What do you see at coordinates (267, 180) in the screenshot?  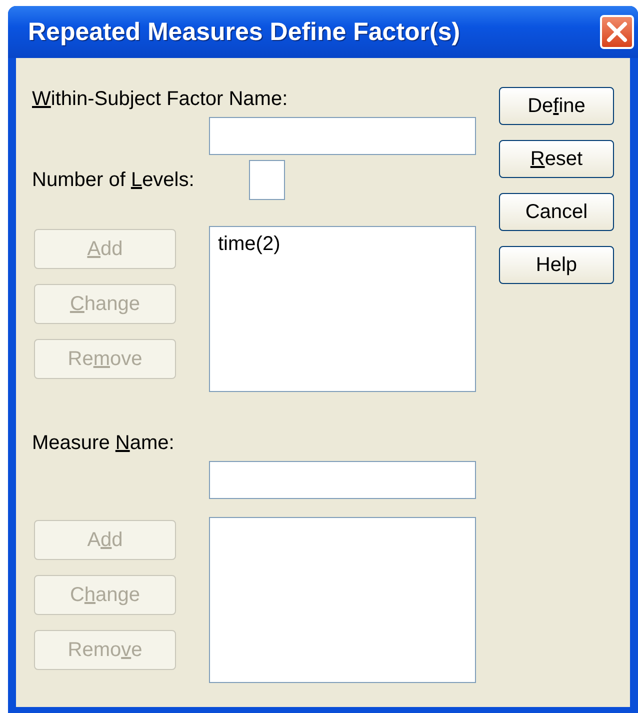 I see `levels-field` at bounding box center [267, 180].